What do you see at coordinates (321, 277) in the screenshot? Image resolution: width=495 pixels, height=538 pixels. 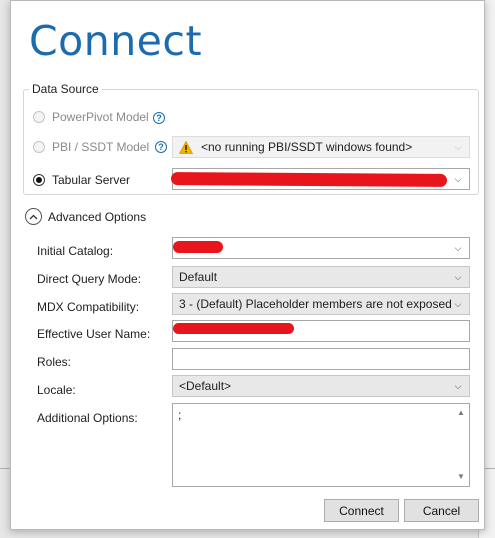 I see `direct-query-mode-select: Default ⌵` at bounding box center [321, 277].